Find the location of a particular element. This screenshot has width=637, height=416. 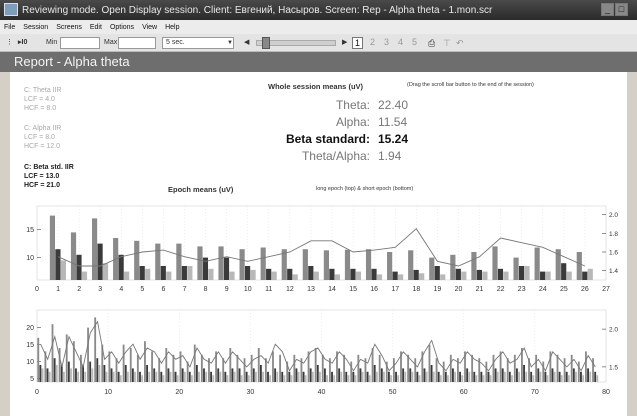

menu-file: File is located at coordinates (9, 27).